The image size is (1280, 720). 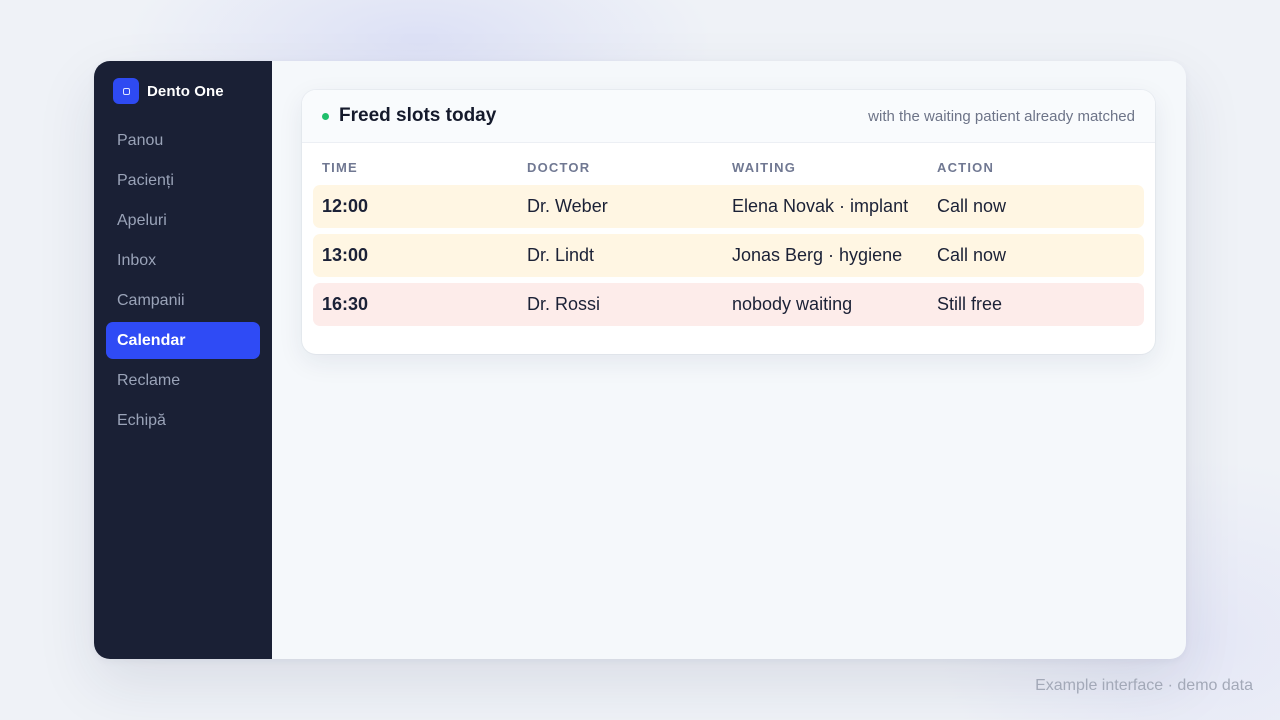 I want to click on brand: Dento One, so click(x=183, y=91).